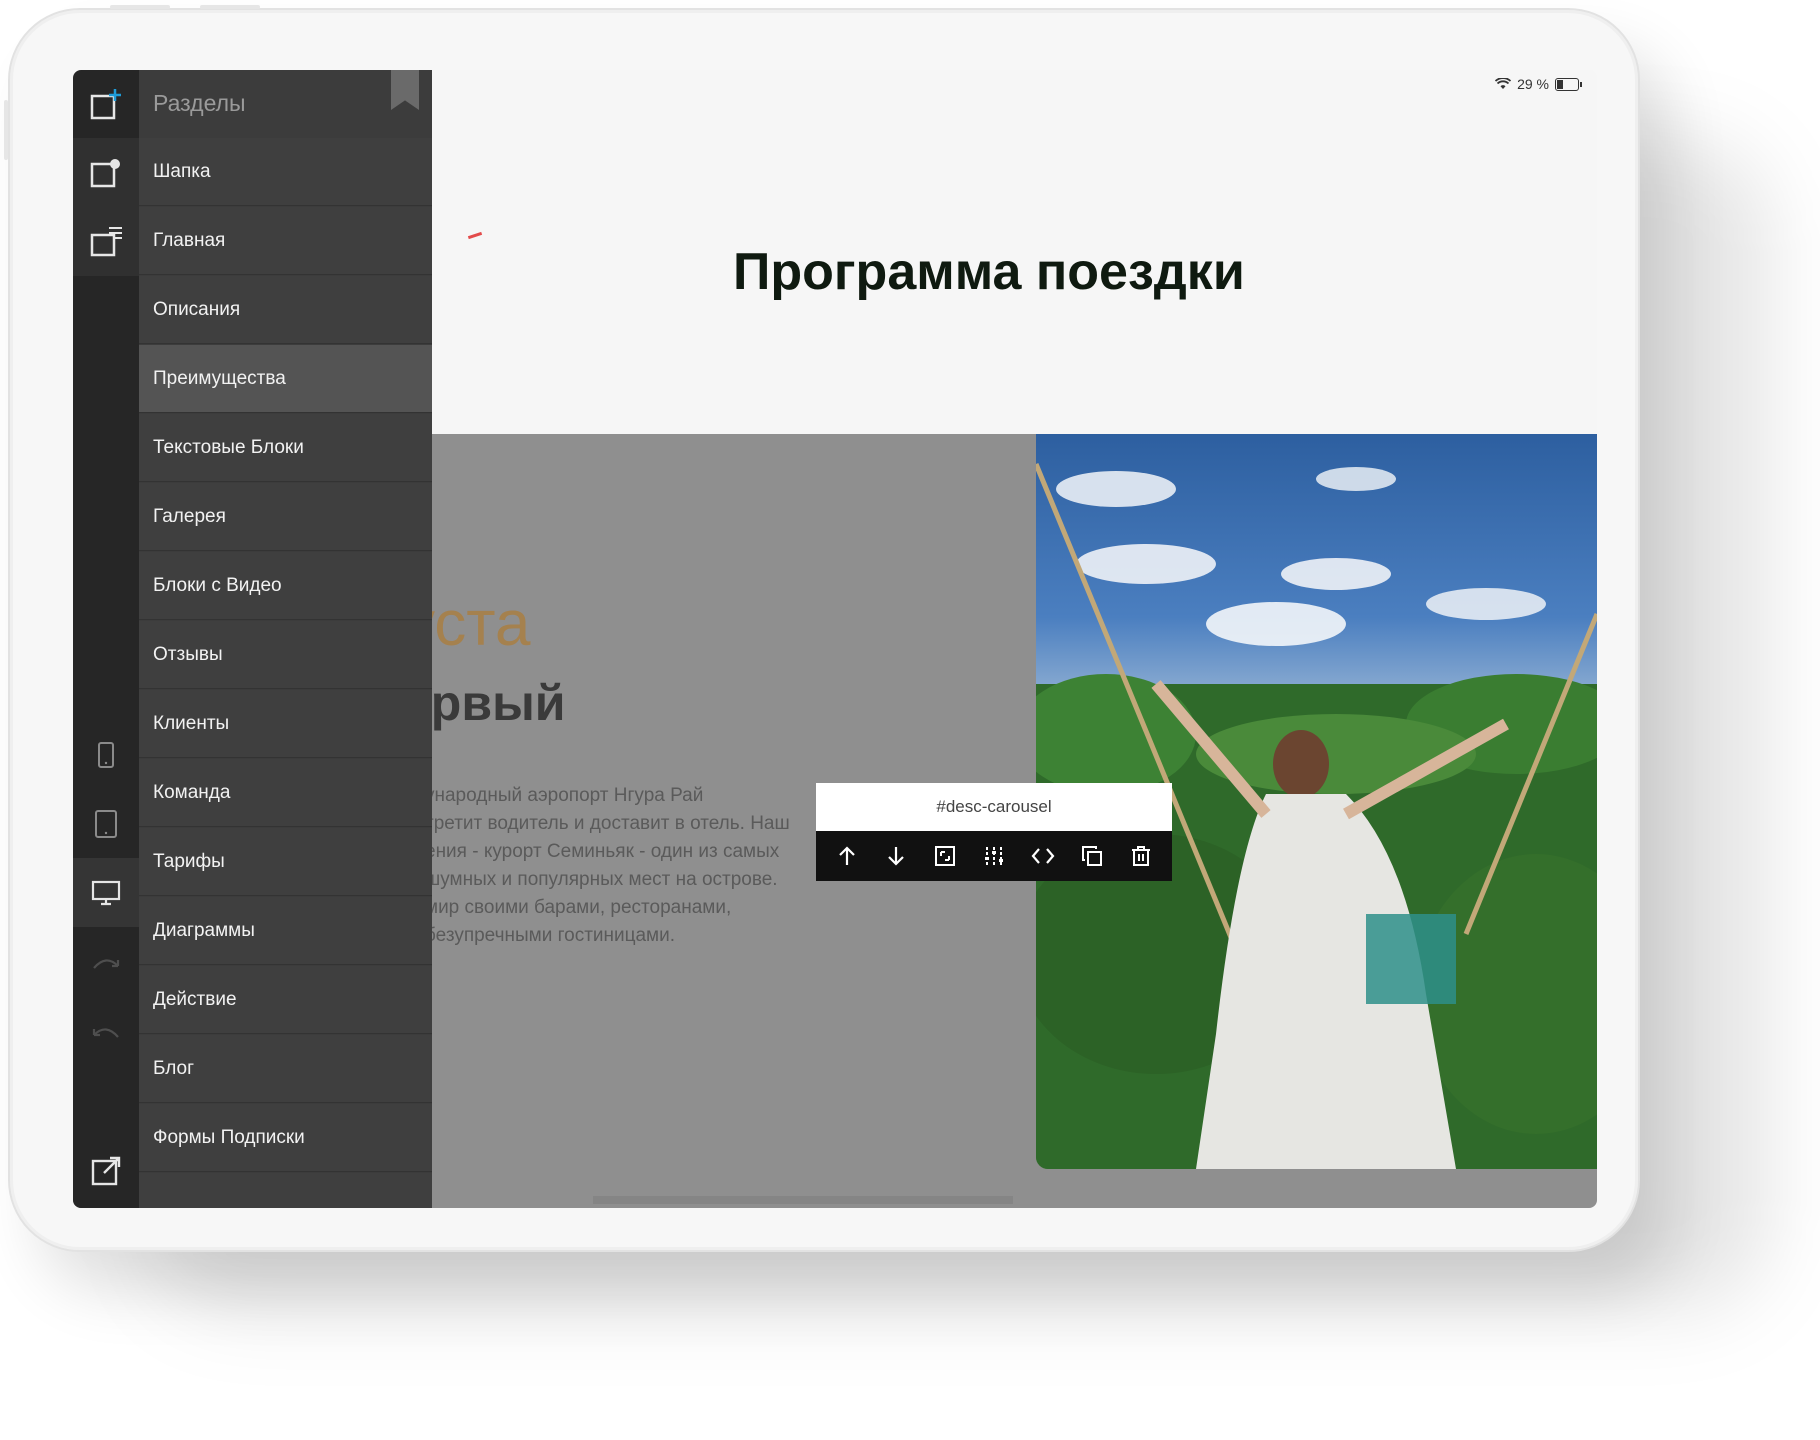  Describe the element at coordinates (285, 379) in the screenshot. I see `panel-item-advantages: Преимущества` at that location.